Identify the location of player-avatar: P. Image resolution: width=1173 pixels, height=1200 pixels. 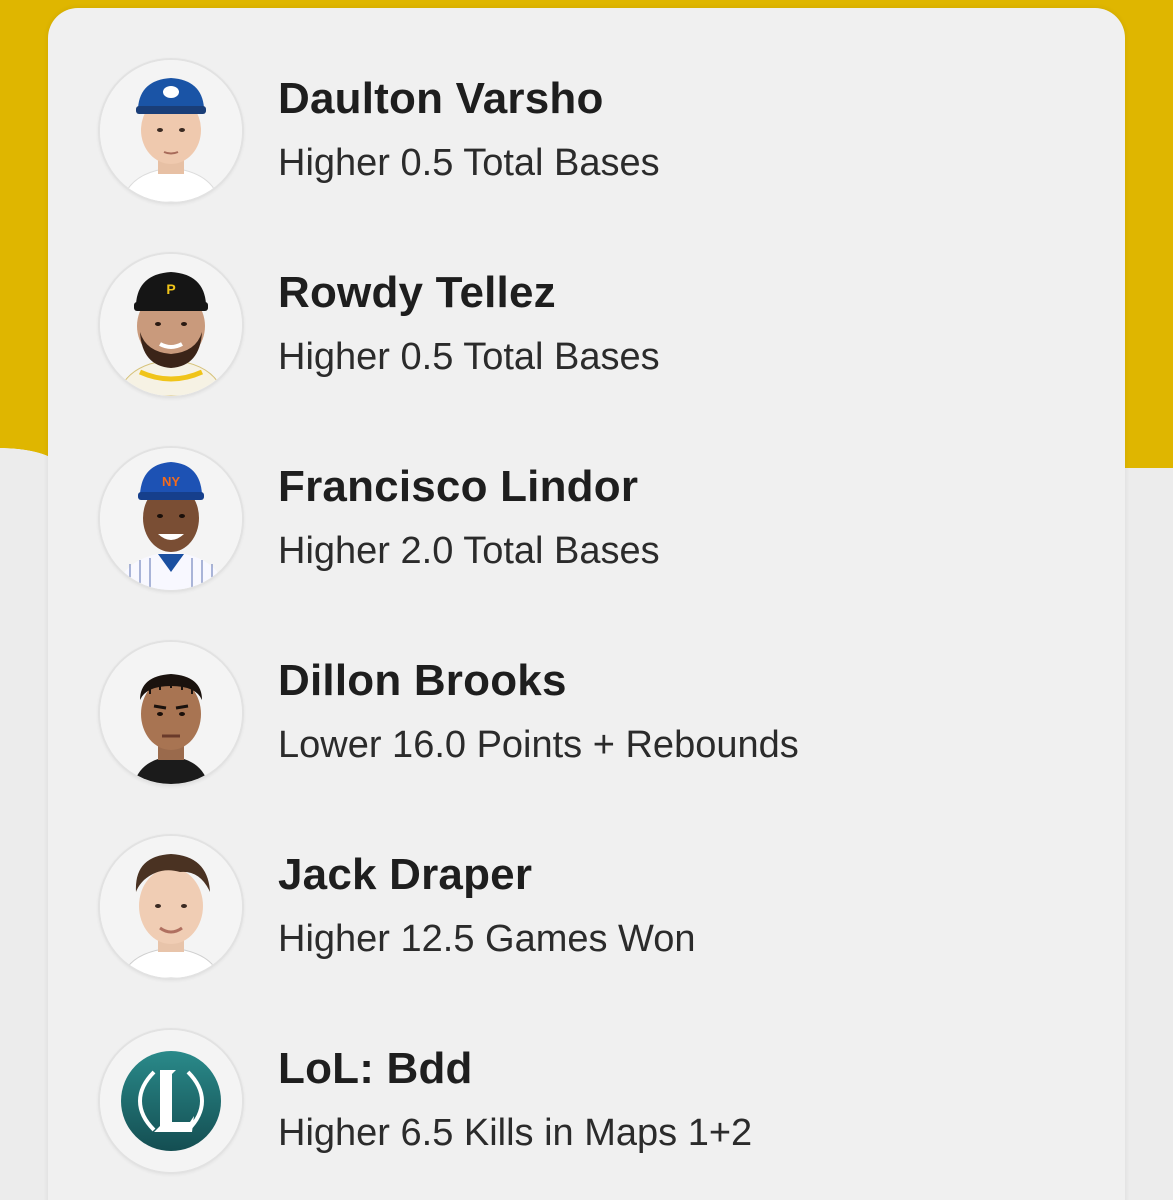
(171, 325).